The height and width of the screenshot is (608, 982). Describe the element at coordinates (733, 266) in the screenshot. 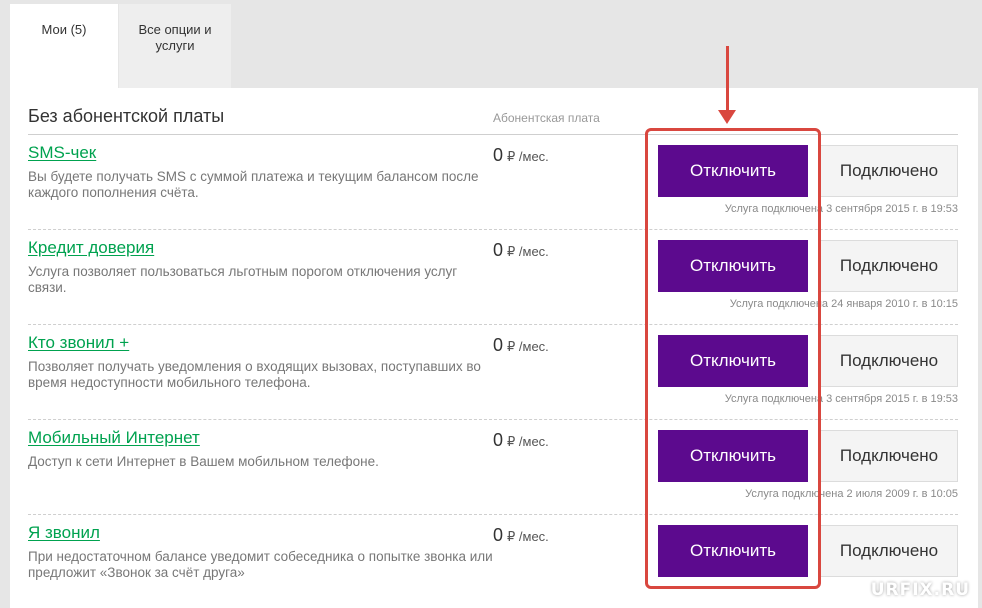

I see `disable-button-credit-trust: Отключить` at that location.